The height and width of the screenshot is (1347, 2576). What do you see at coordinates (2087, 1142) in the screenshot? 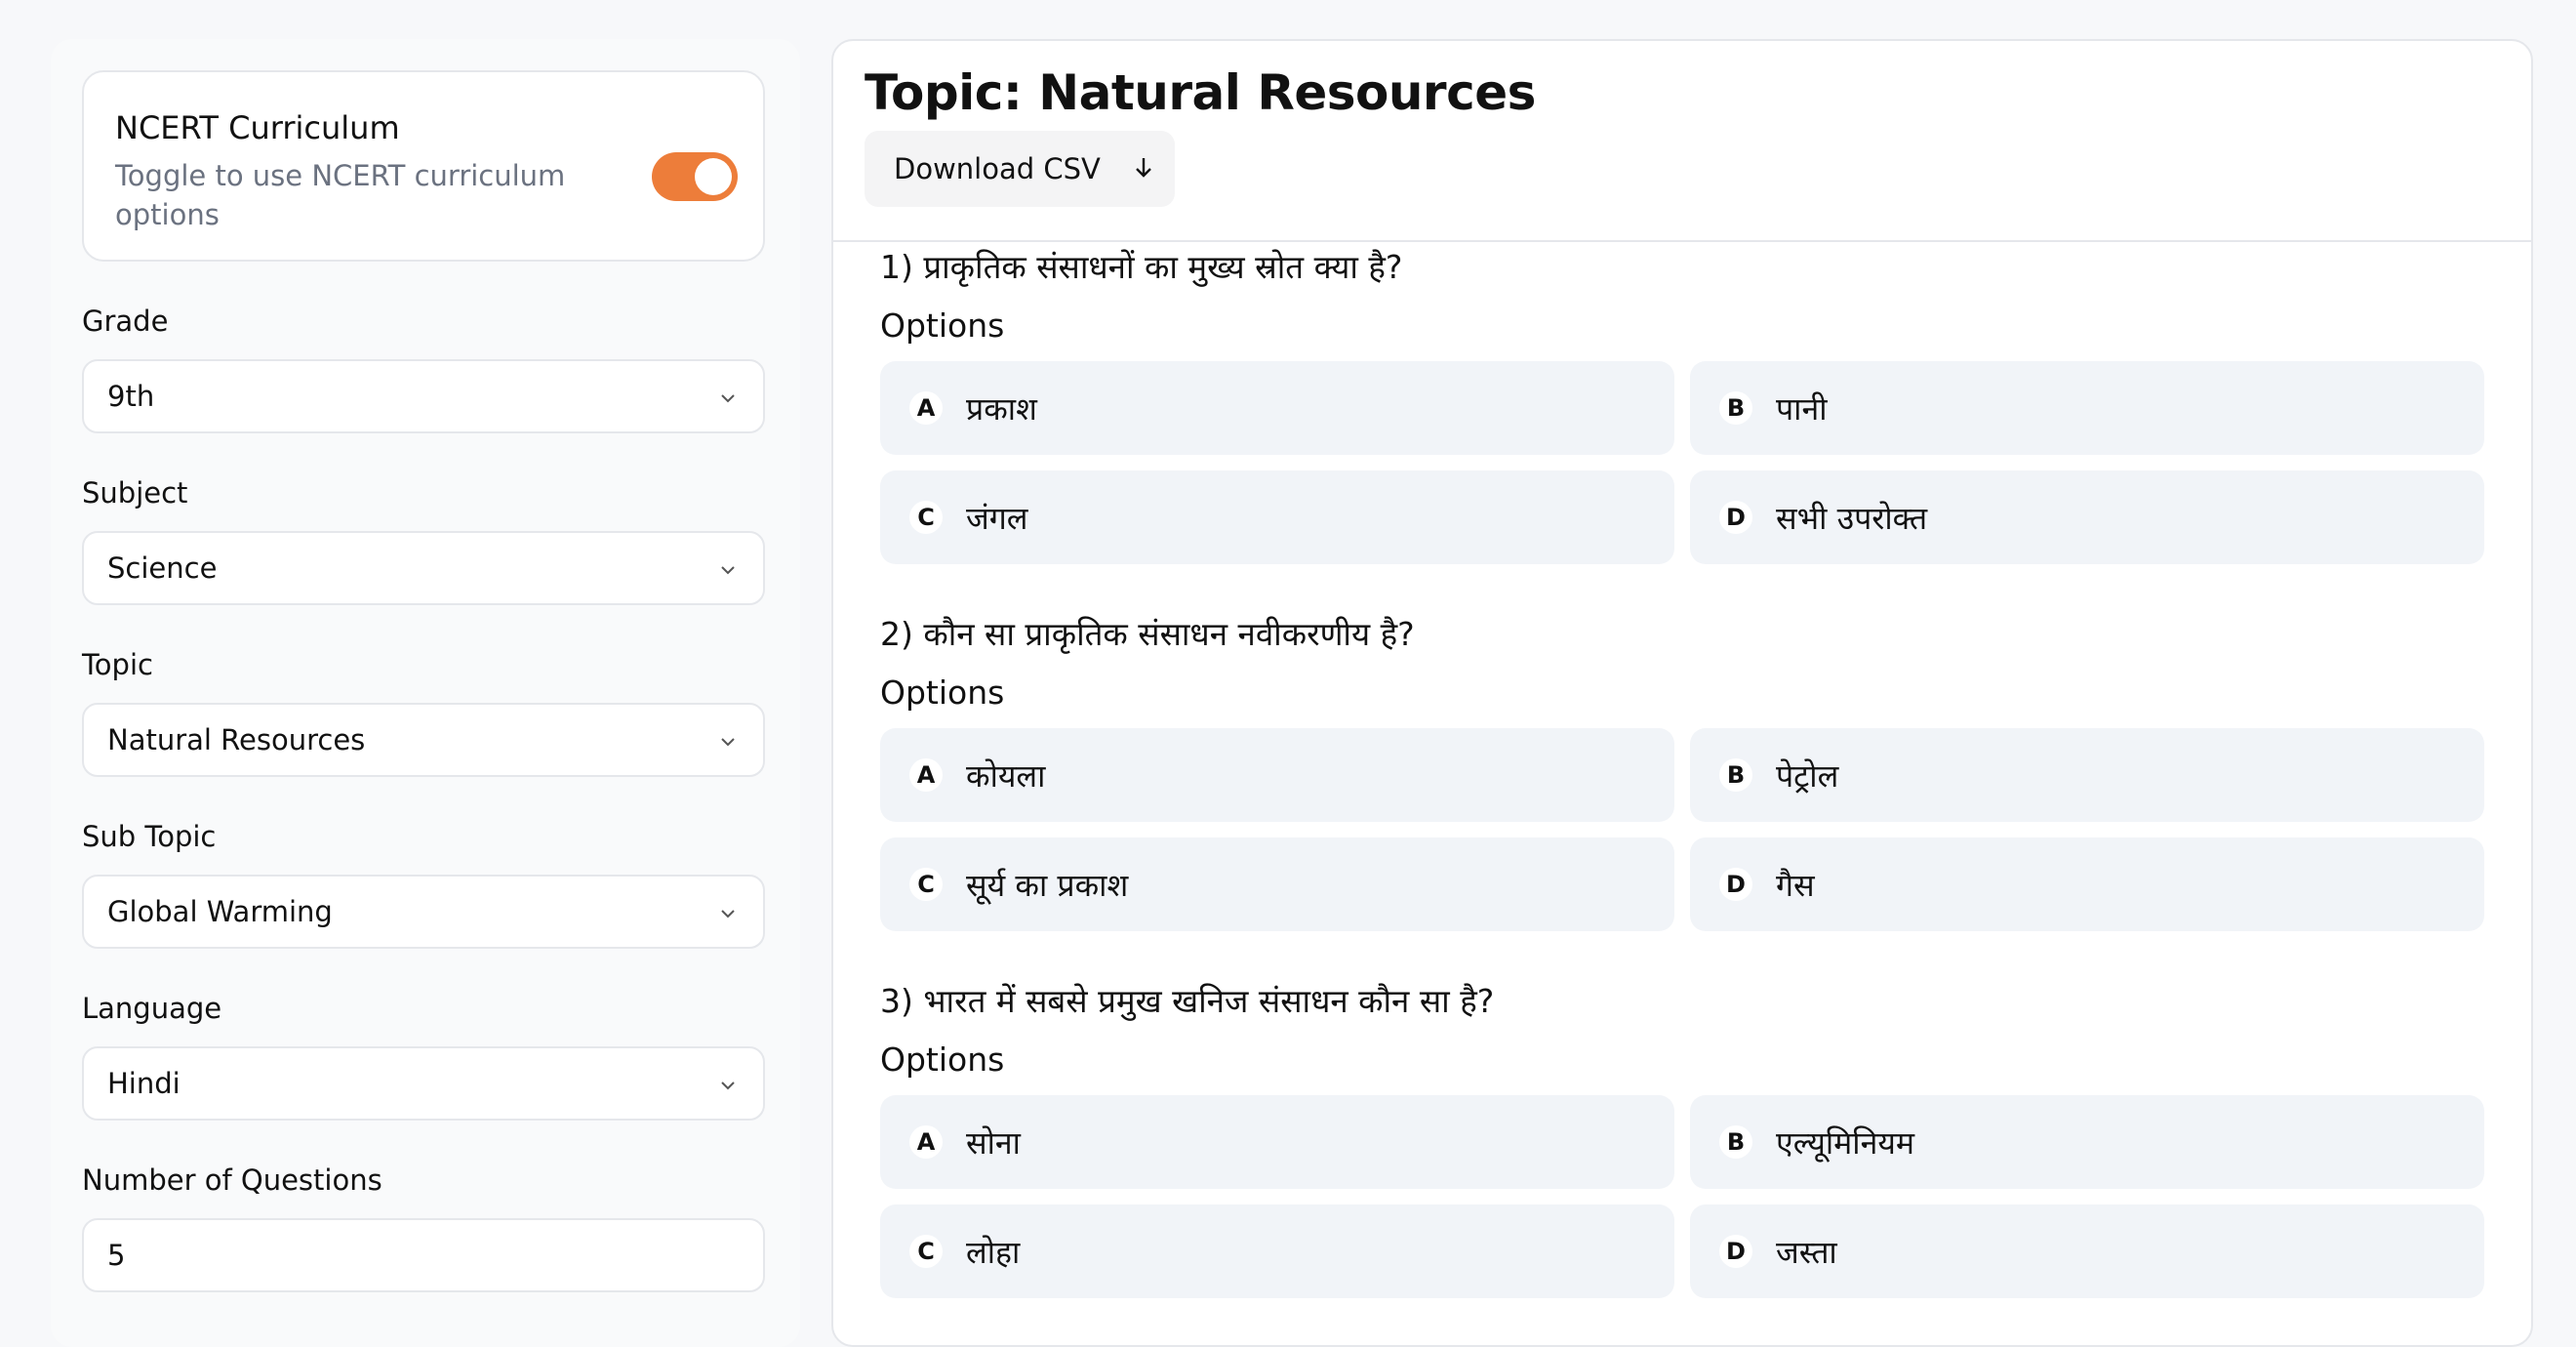
I see `option-card: B एल्यूमिनियम` at bounding box center [2087, 1142].